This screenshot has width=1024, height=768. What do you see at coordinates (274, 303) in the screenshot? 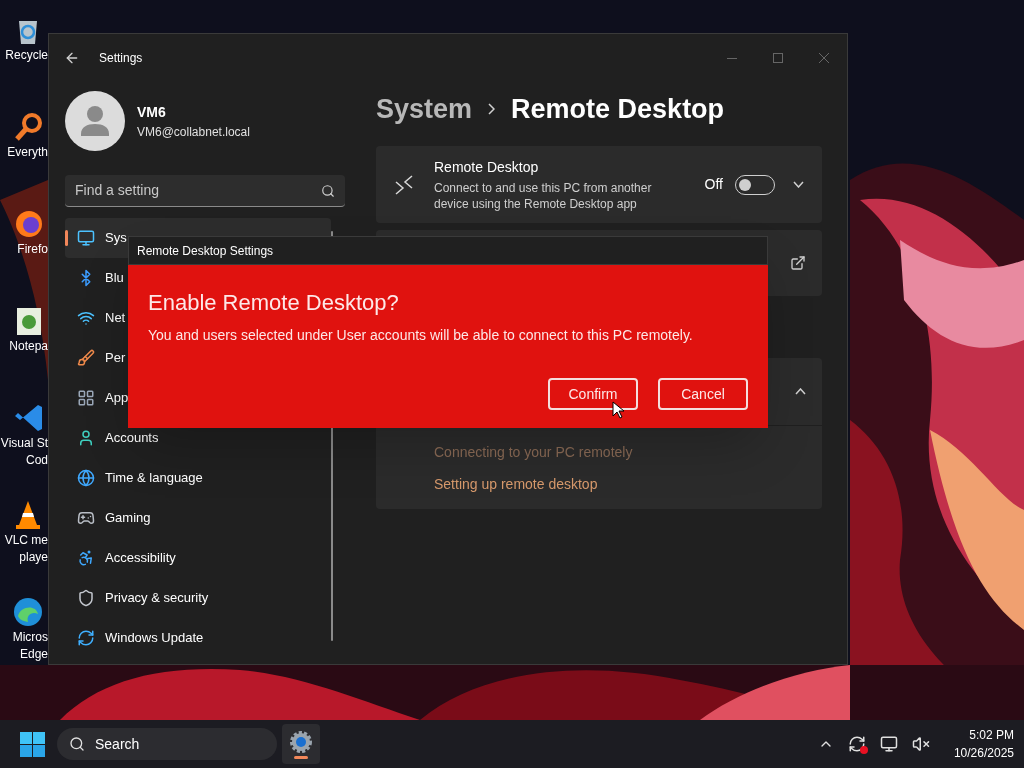
I see `dialog-heading: Enable Remote Desktop?` at bounding box center [274, 303].